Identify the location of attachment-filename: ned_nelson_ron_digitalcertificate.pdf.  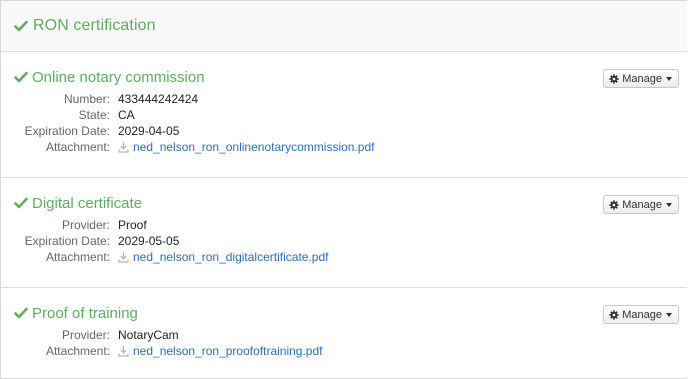
(231, 257).